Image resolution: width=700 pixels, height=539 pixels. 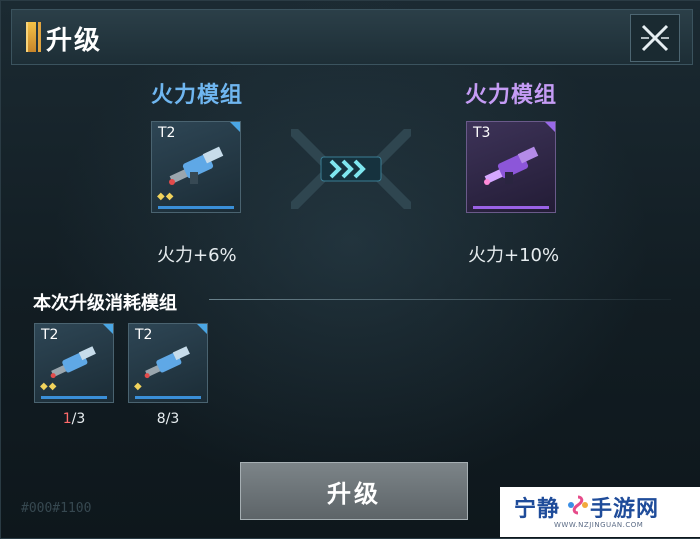 I want to click on rarity-stars: ◆, so click(x=138, y=386).